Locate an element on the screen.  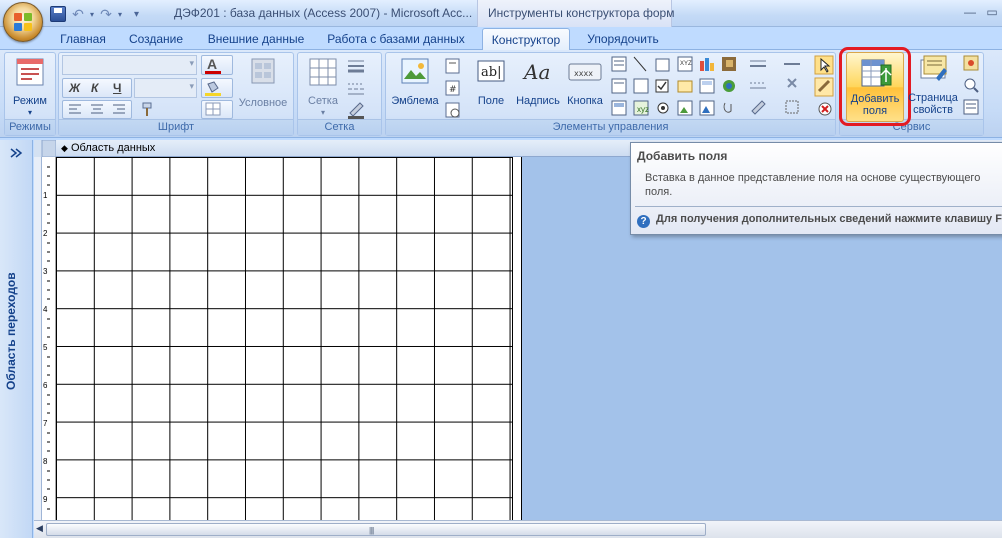
title-icon is located at coordinates (453, 66).